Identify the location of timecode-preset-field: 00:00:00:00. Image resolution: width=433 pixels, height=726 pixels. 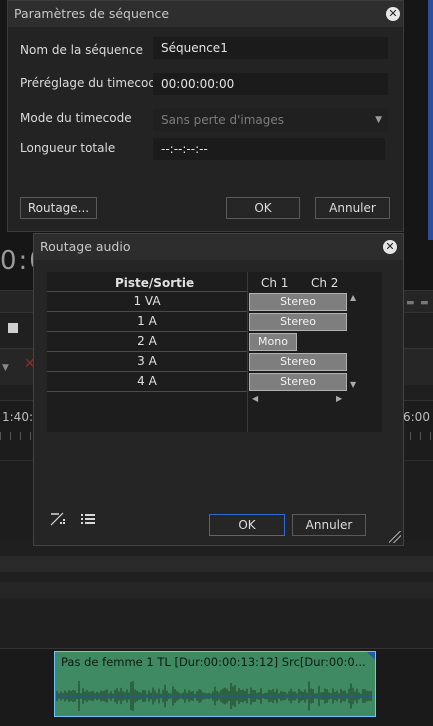
(270, 84).